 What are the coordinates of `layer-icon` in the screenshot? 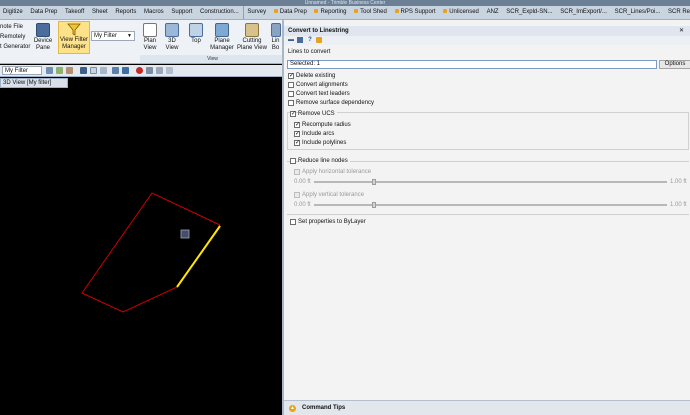 It's located at (59, 70).